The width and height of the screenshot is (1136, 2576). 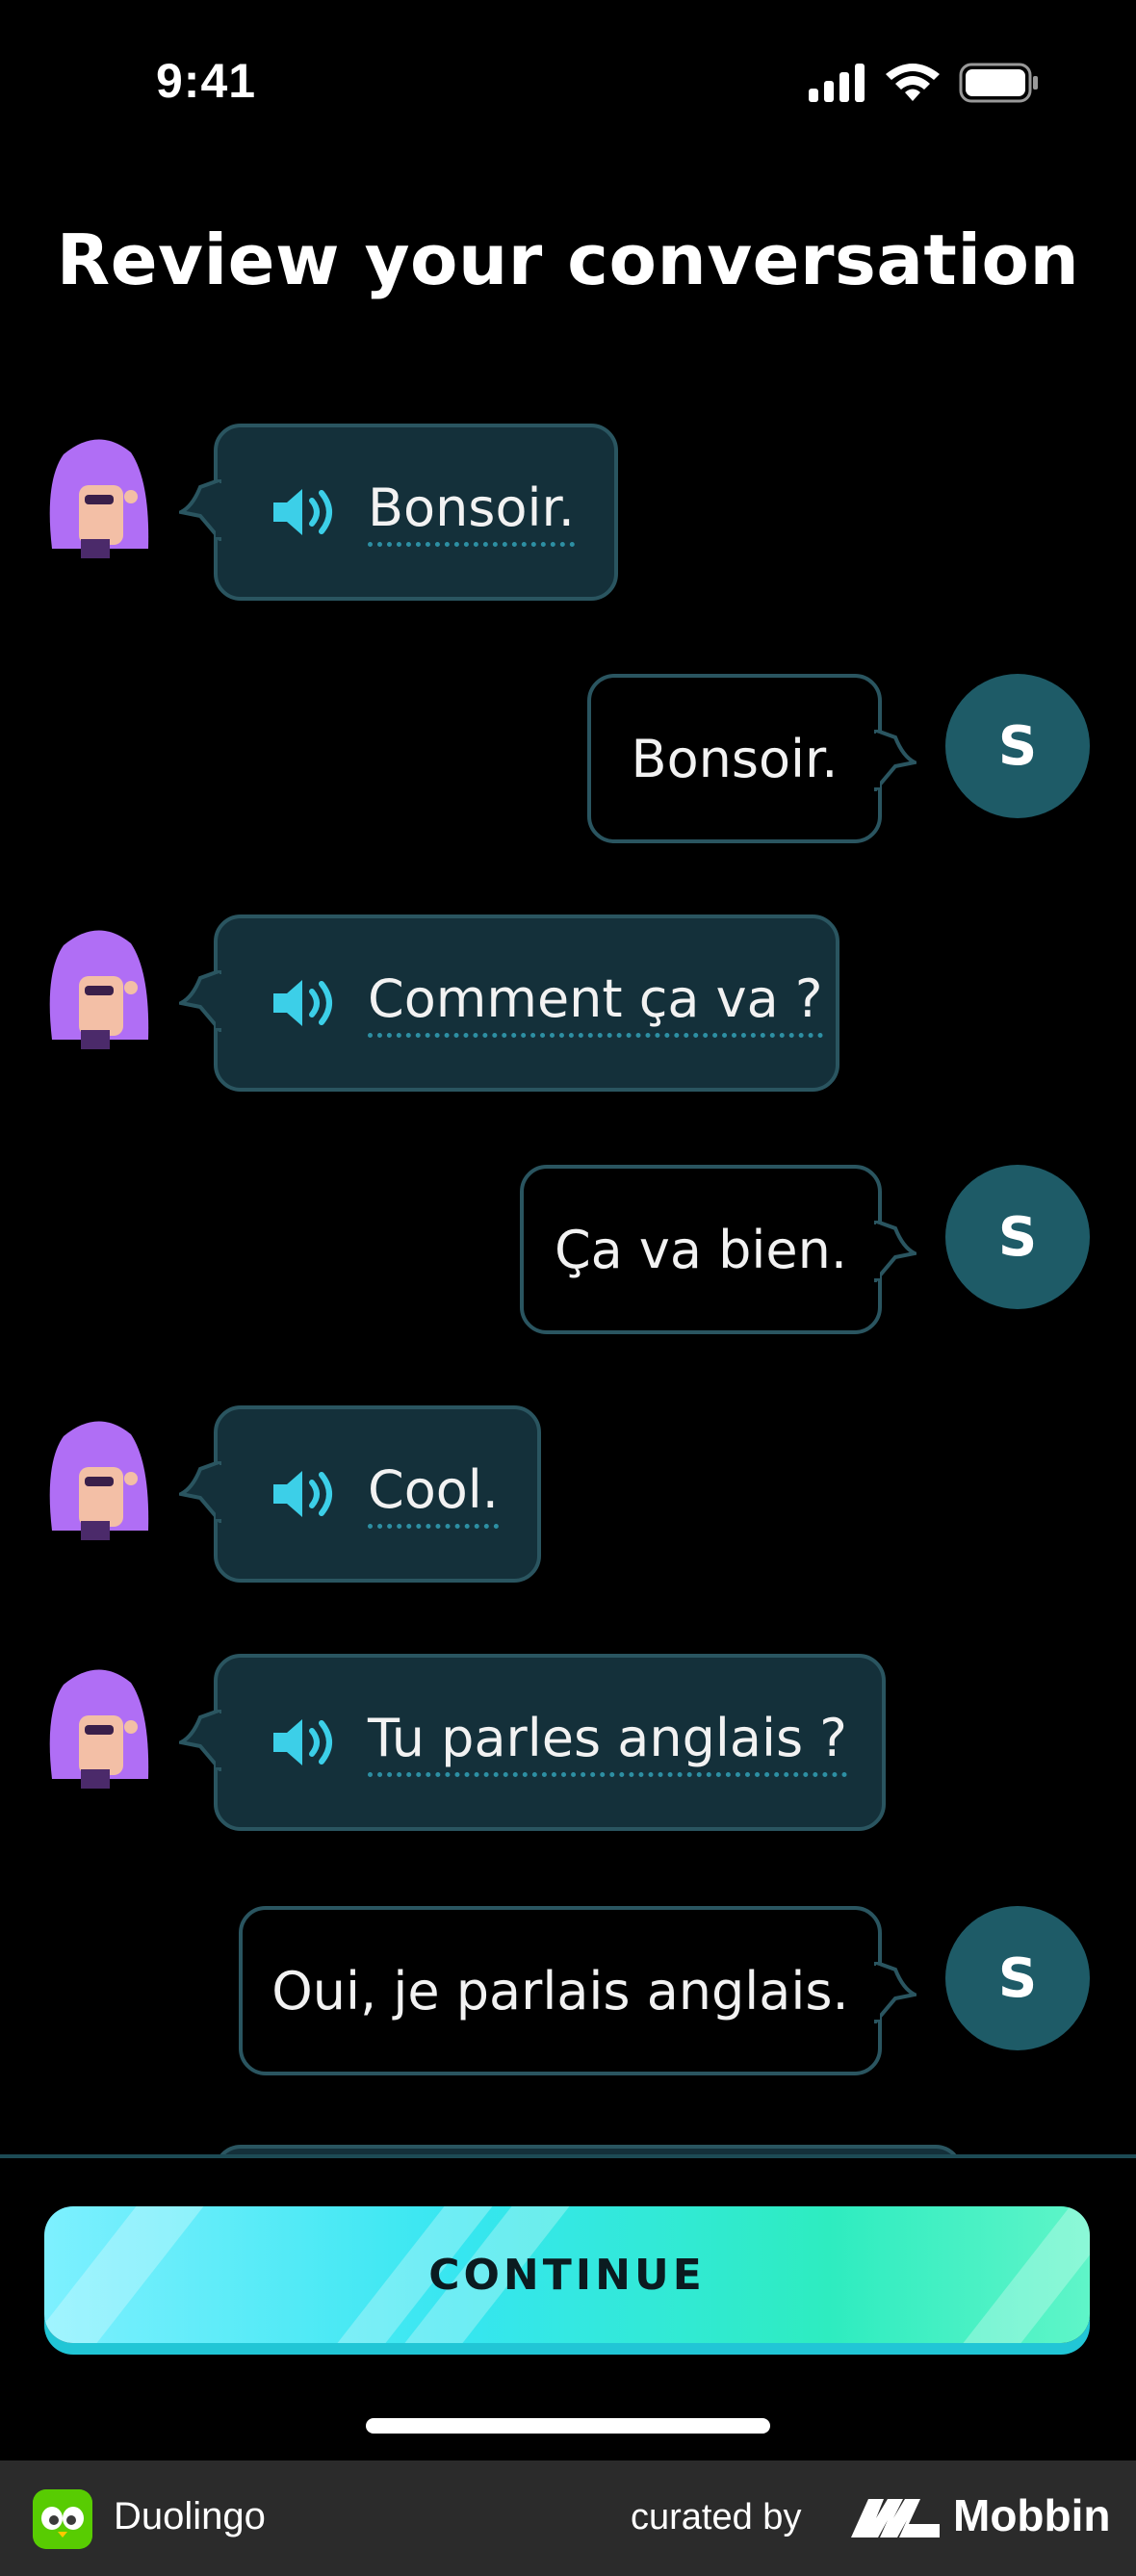 I want to click on user-message: Oui, je parlais anglais. S, so click(x=568, y=1992).